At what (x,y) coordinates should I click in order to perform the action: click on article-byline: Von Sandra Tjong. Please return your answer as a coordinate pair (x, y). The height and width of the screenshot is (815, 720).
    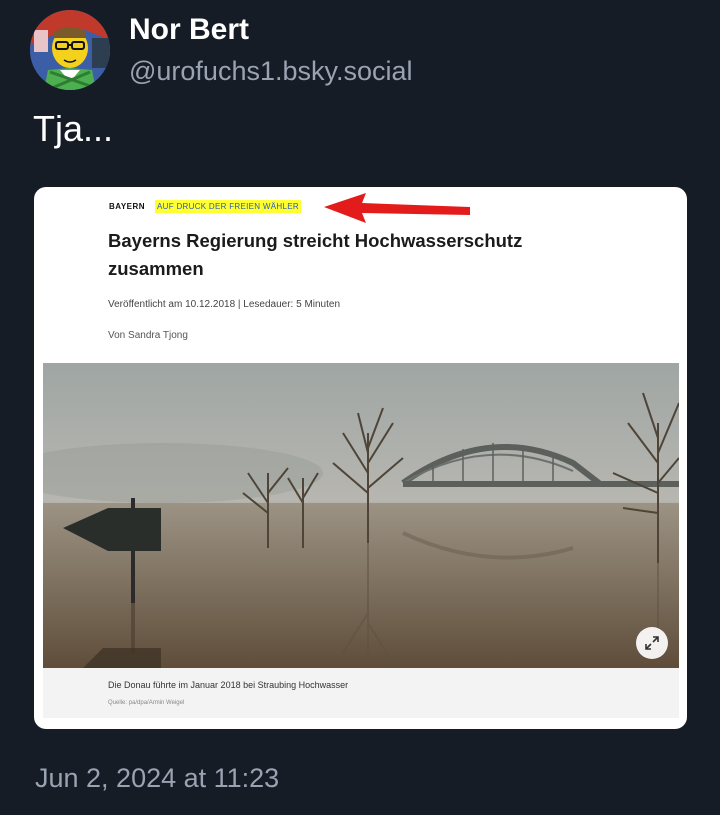
    Looking at the image, I should click on (148, 335).